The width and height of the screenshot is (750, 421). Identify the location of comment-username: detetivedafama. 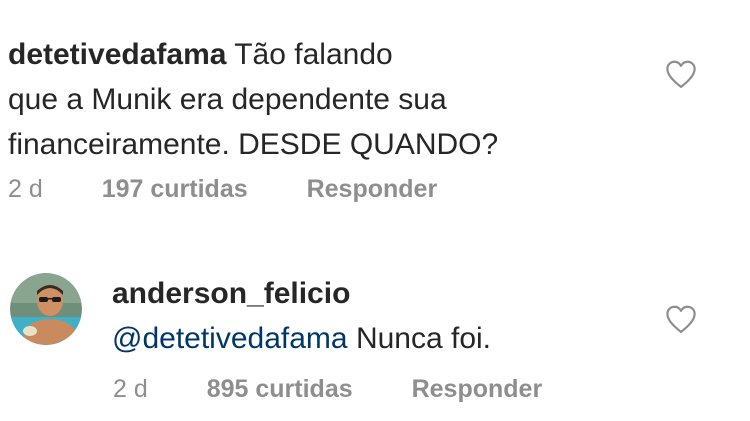
(117, 54).